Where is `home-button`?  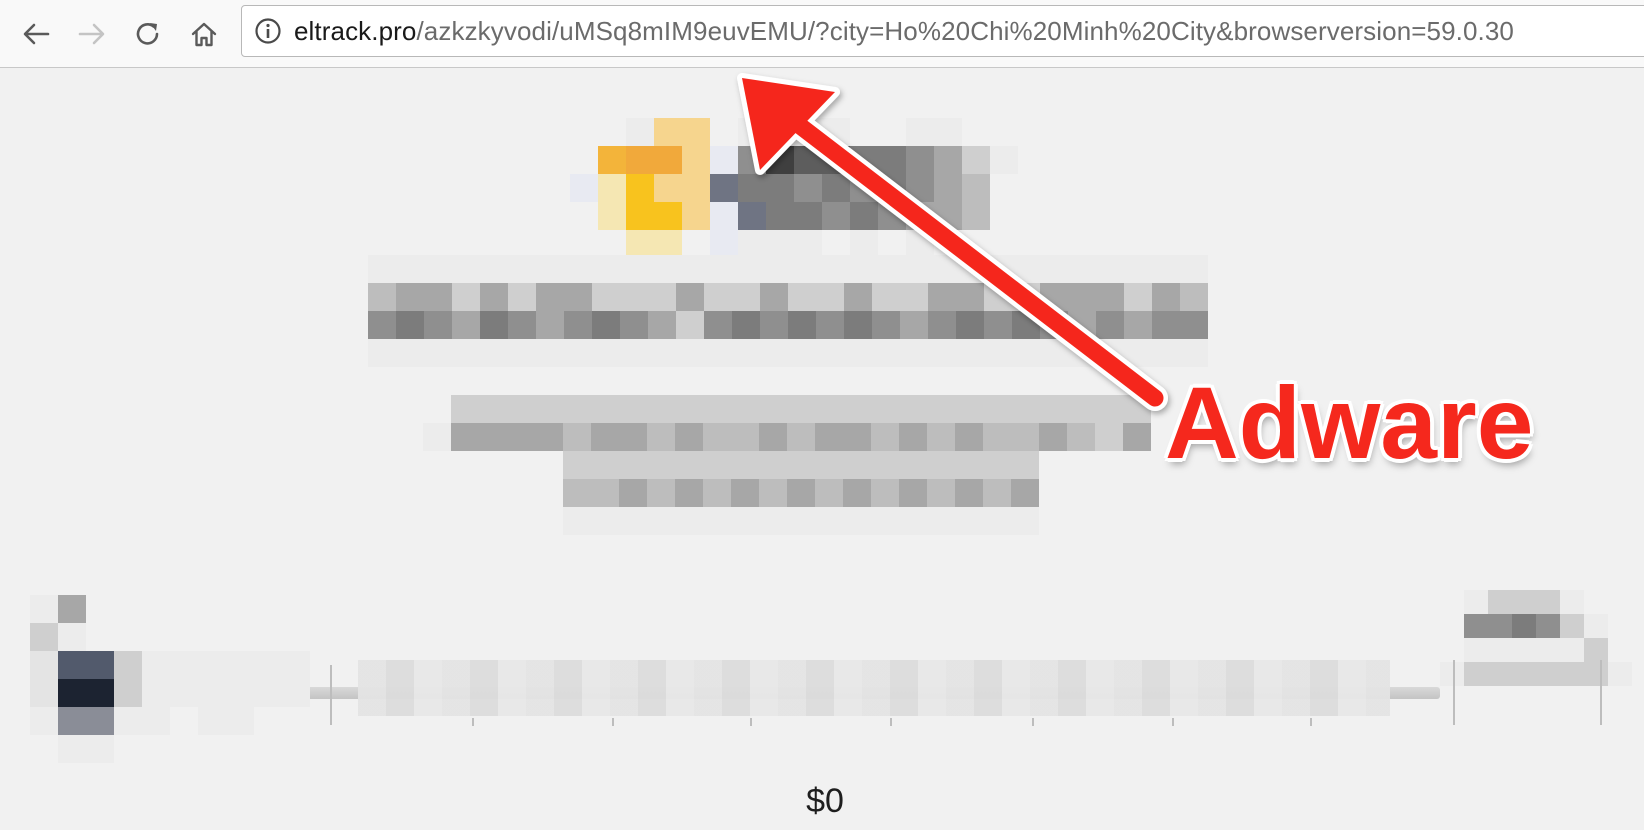
home-button is located at coordinates (204, 34).